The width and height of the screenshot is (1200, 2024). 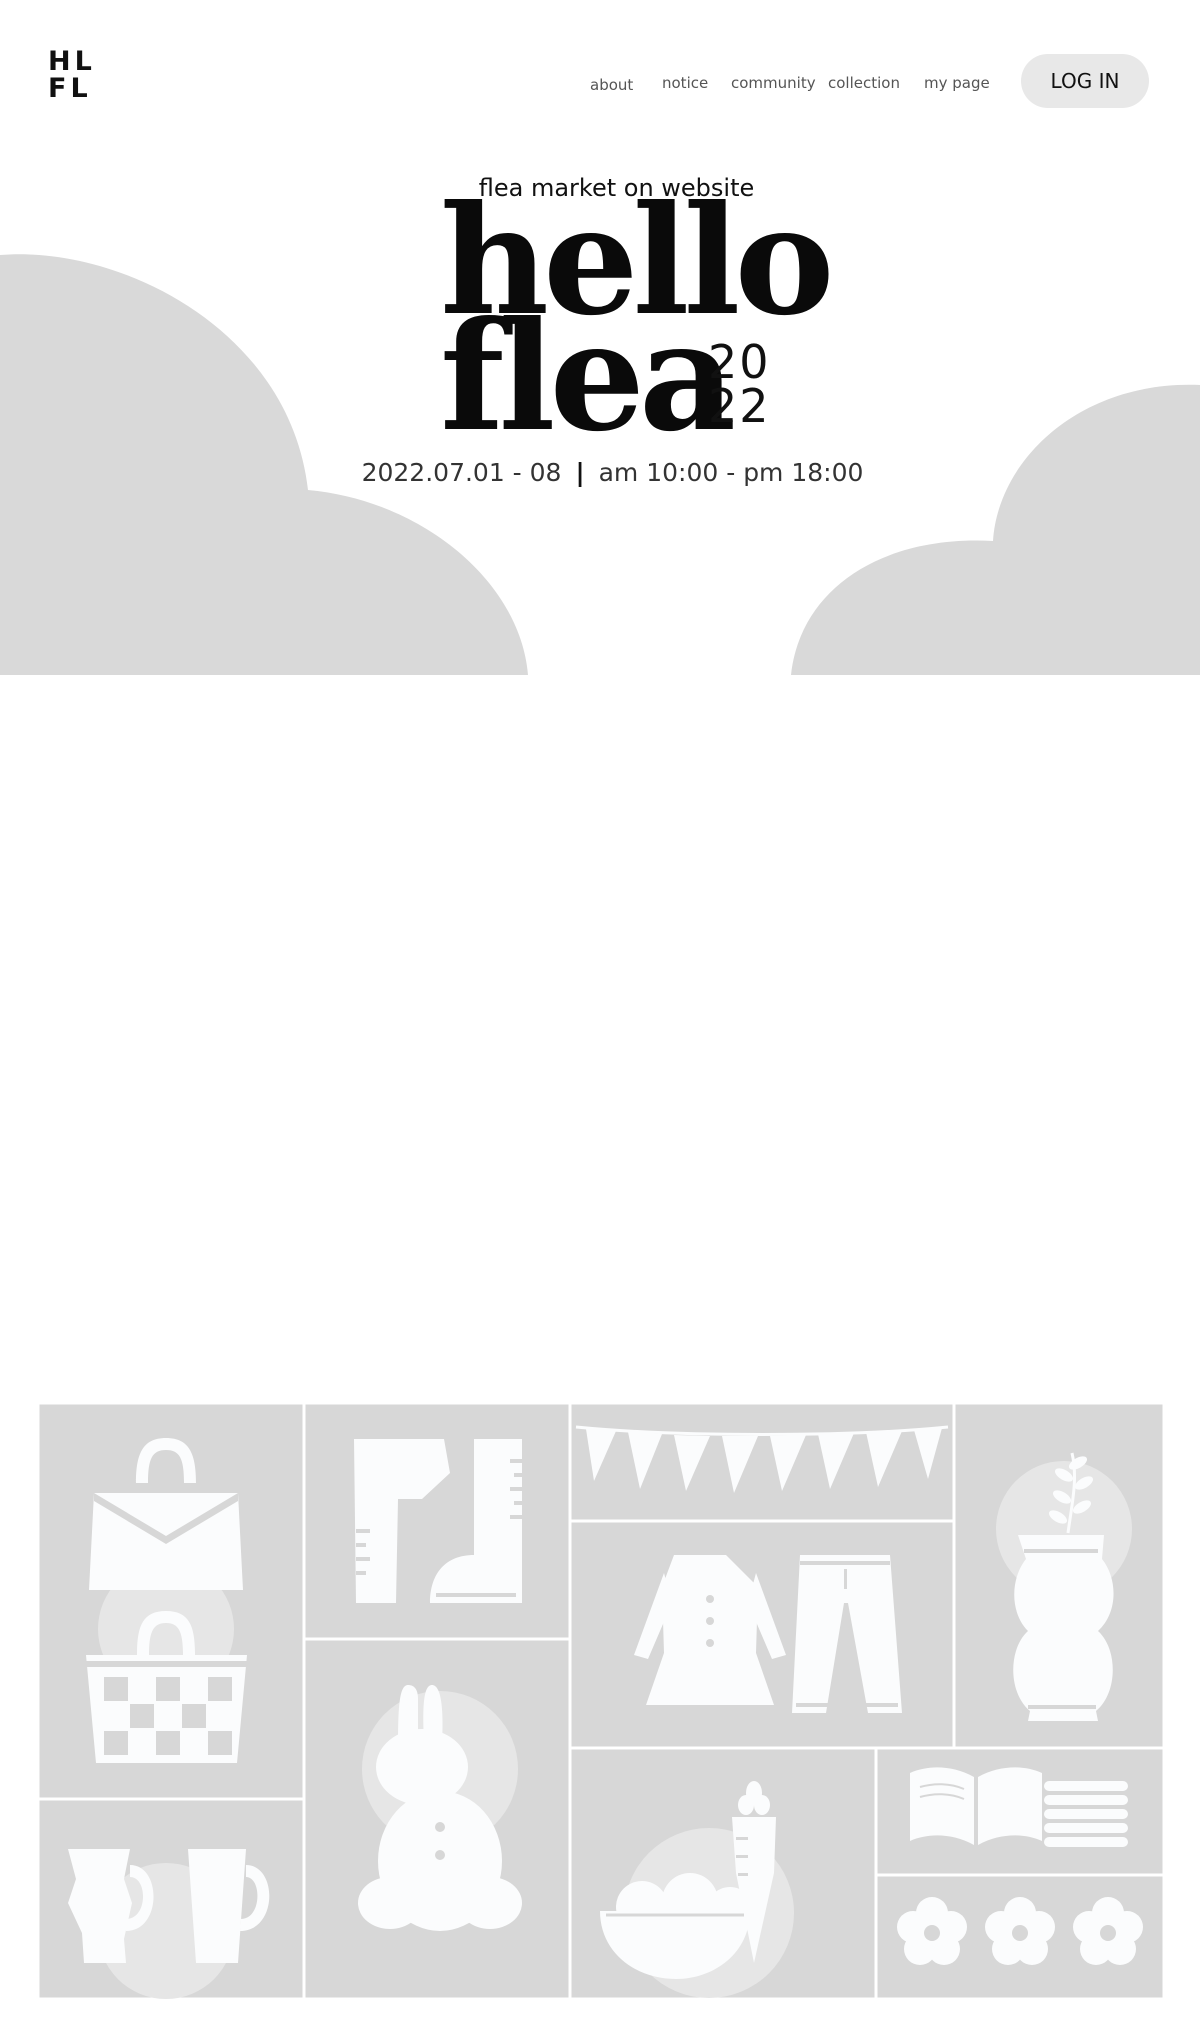 I want to click on hero-year: 20 22, so click(x=739, y=384).